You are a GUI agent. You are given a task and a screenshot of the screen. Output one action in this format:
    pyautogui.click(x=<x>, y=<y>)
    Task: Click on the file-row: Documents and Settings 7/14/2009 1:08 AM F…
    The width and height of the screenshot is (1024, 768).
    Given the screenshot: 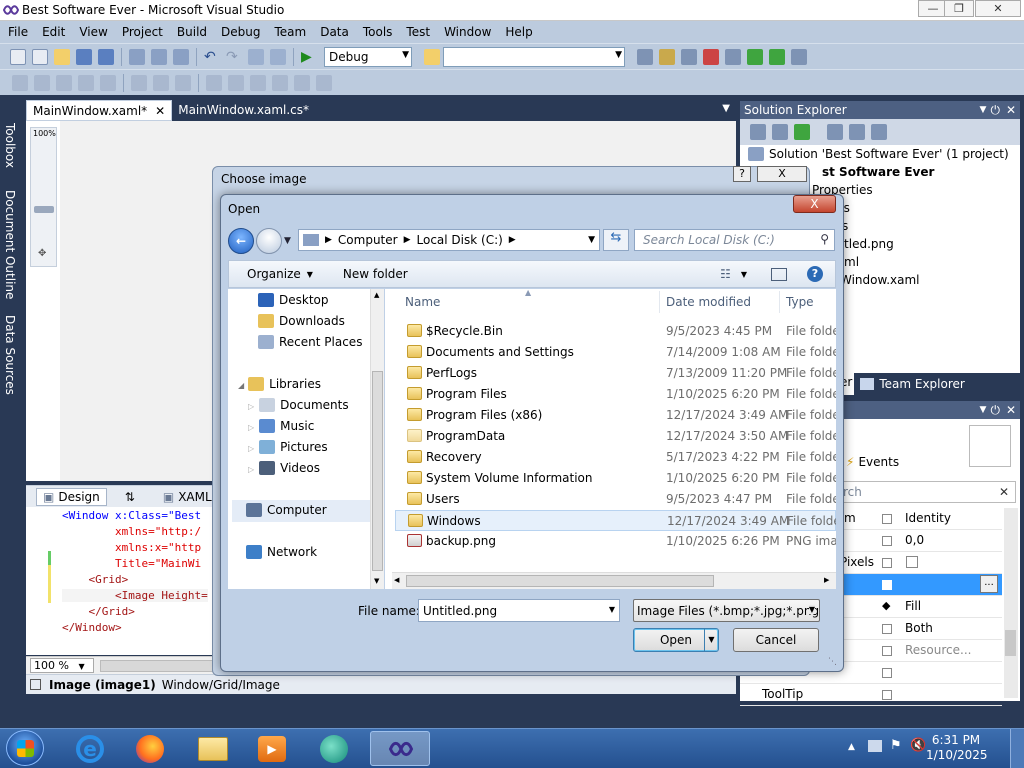 What is the action you would take?
    pyautogui.click(x=615, y=352)
    